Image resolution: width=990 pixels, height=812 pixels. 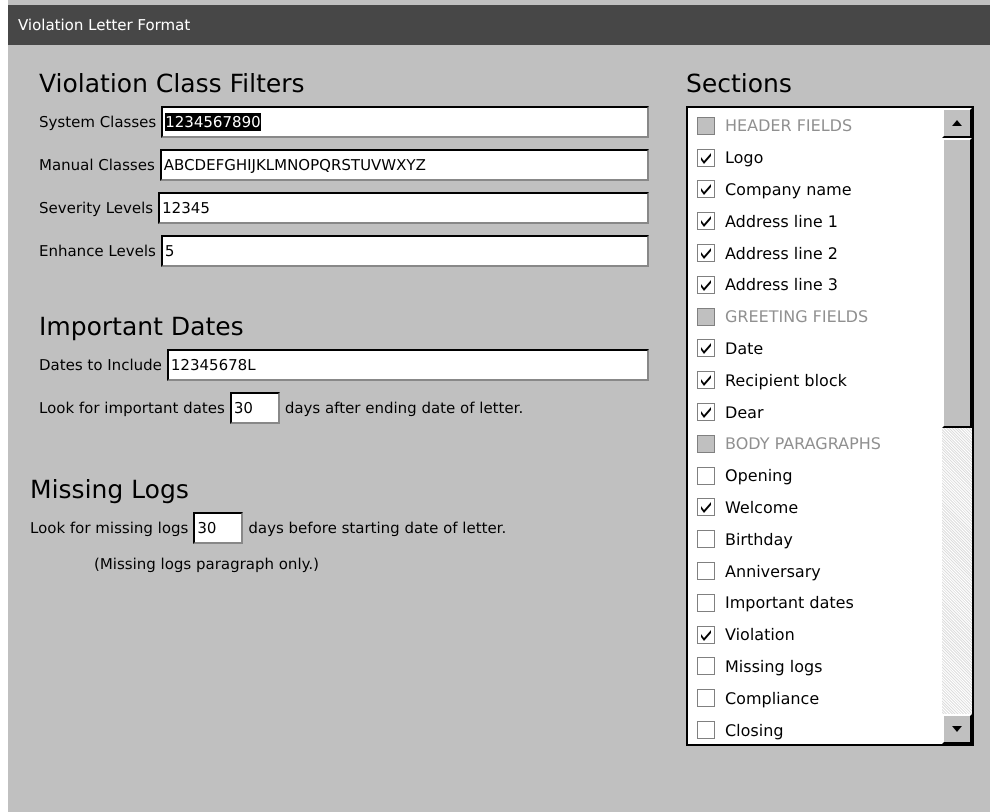 What do you see at coordinates (405, 122) in the screenshot?
I see `text-field: 1234567890` at bounding box center [405, 122].